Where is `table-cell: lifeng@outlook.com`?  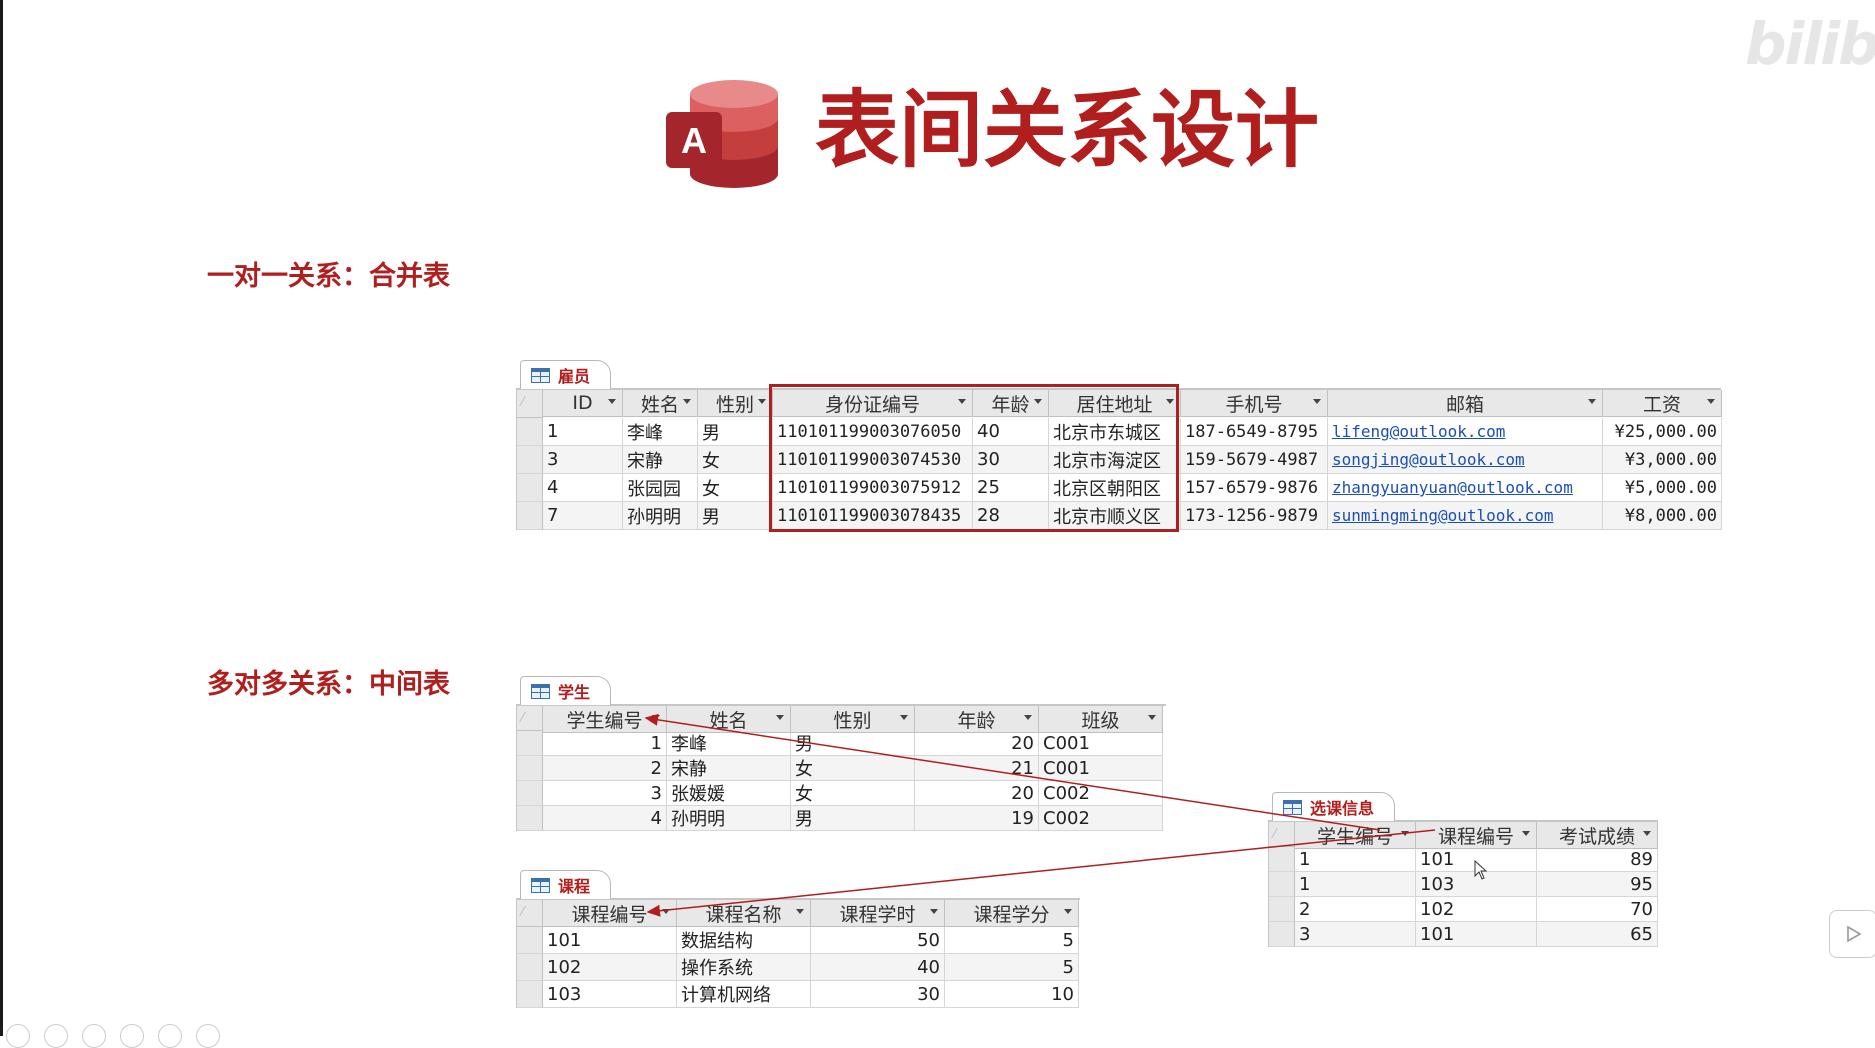 table-cell: lifeng@outlook.com is located at coordinates (1465, 432).